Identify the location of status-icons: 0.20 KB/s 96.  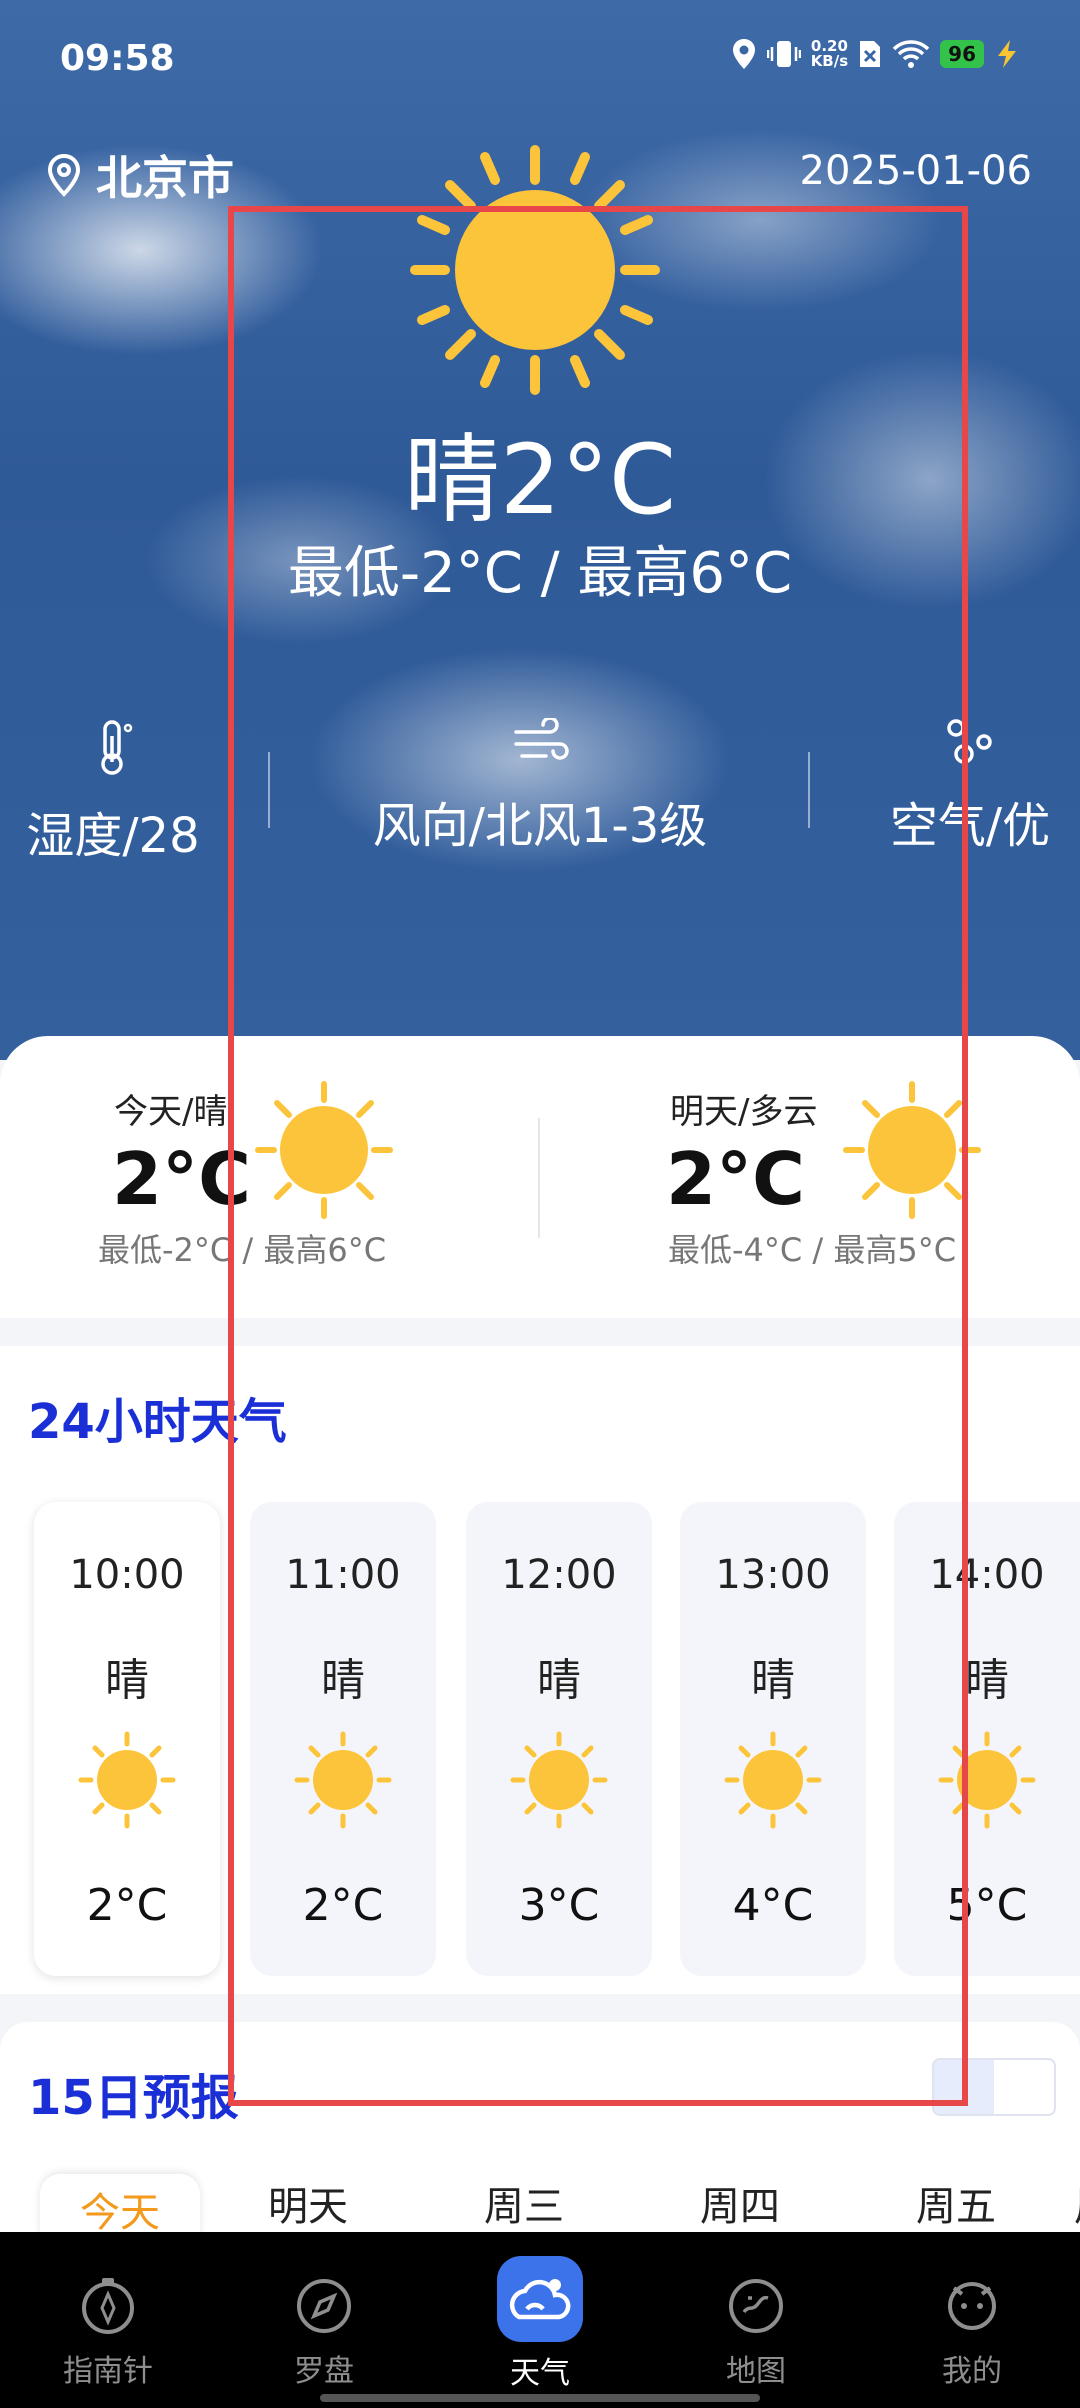
(875, 54).